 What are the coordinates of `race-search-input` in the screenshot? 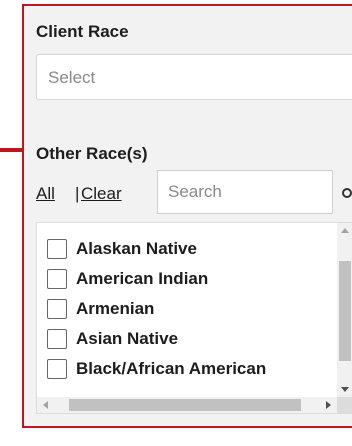 It's located at (245, 192).